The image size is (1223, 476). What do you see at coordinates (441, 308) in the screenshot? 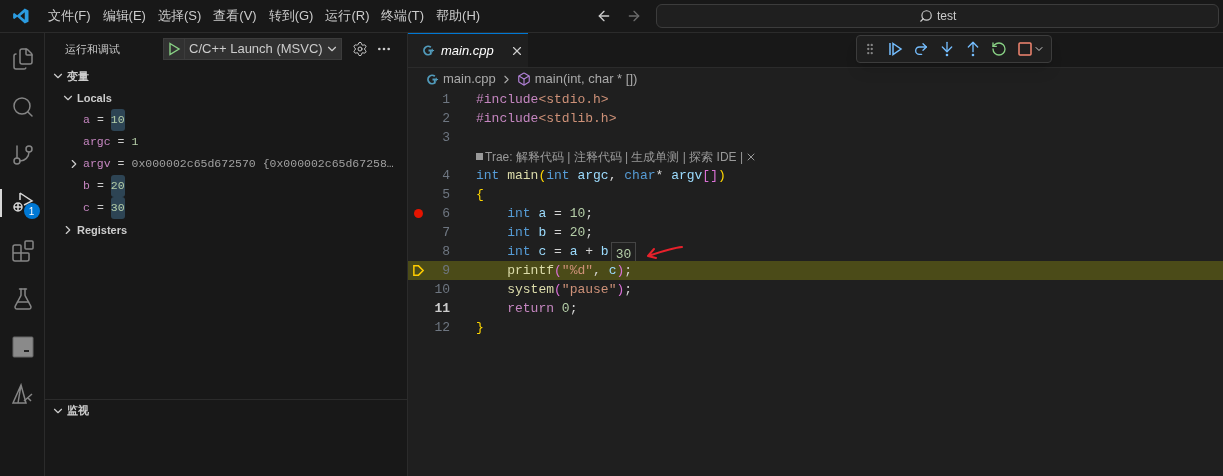
I see `line-number: 11` at bounding box center [441, 308].